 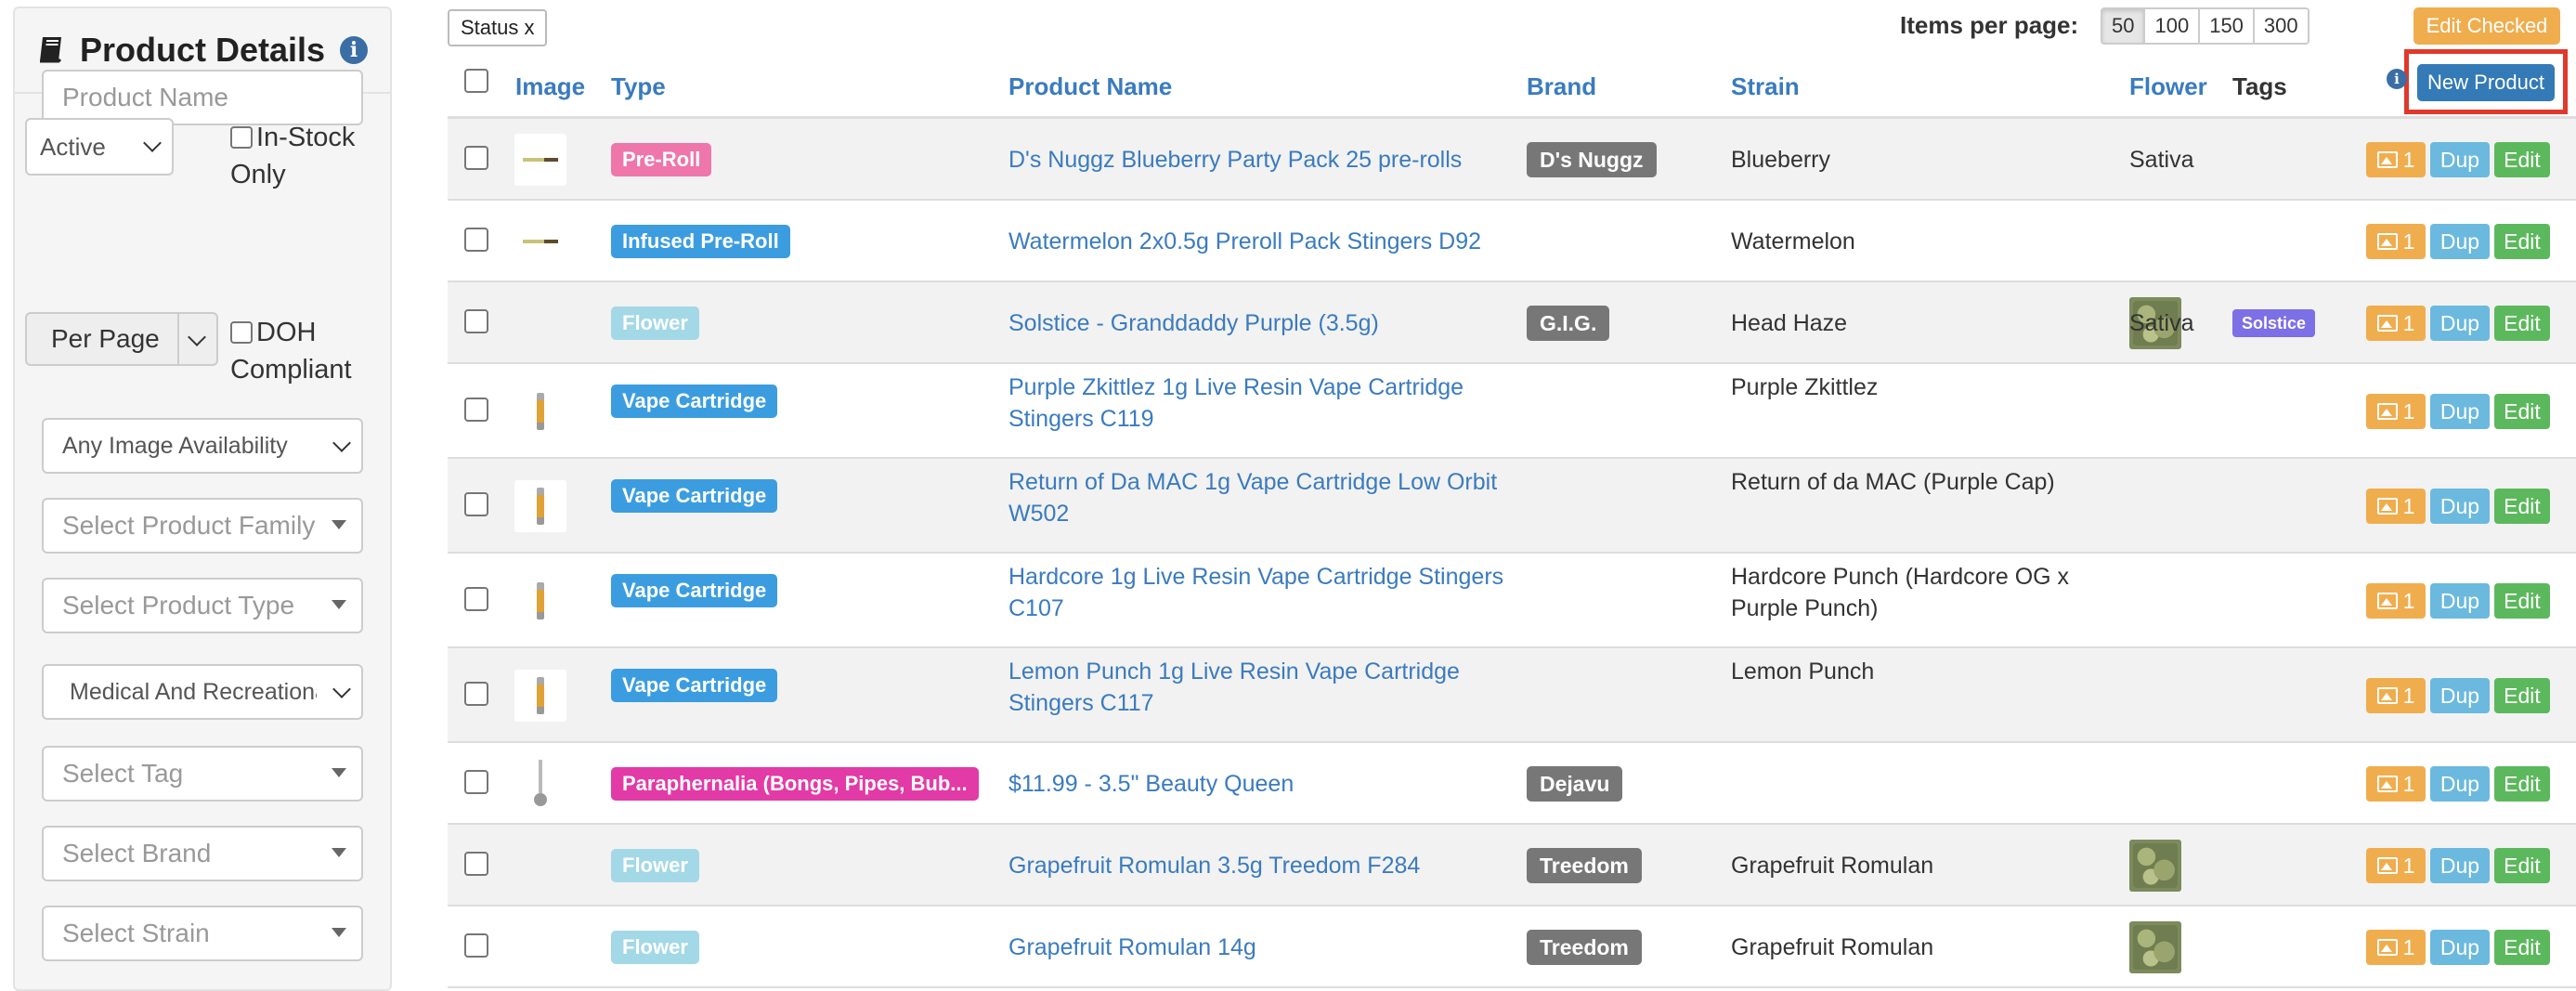 What do you see at coordinates (1090, 86) in the screenshot?
I see `col-product-name: Product Name` at bounding box center [1090, 86].